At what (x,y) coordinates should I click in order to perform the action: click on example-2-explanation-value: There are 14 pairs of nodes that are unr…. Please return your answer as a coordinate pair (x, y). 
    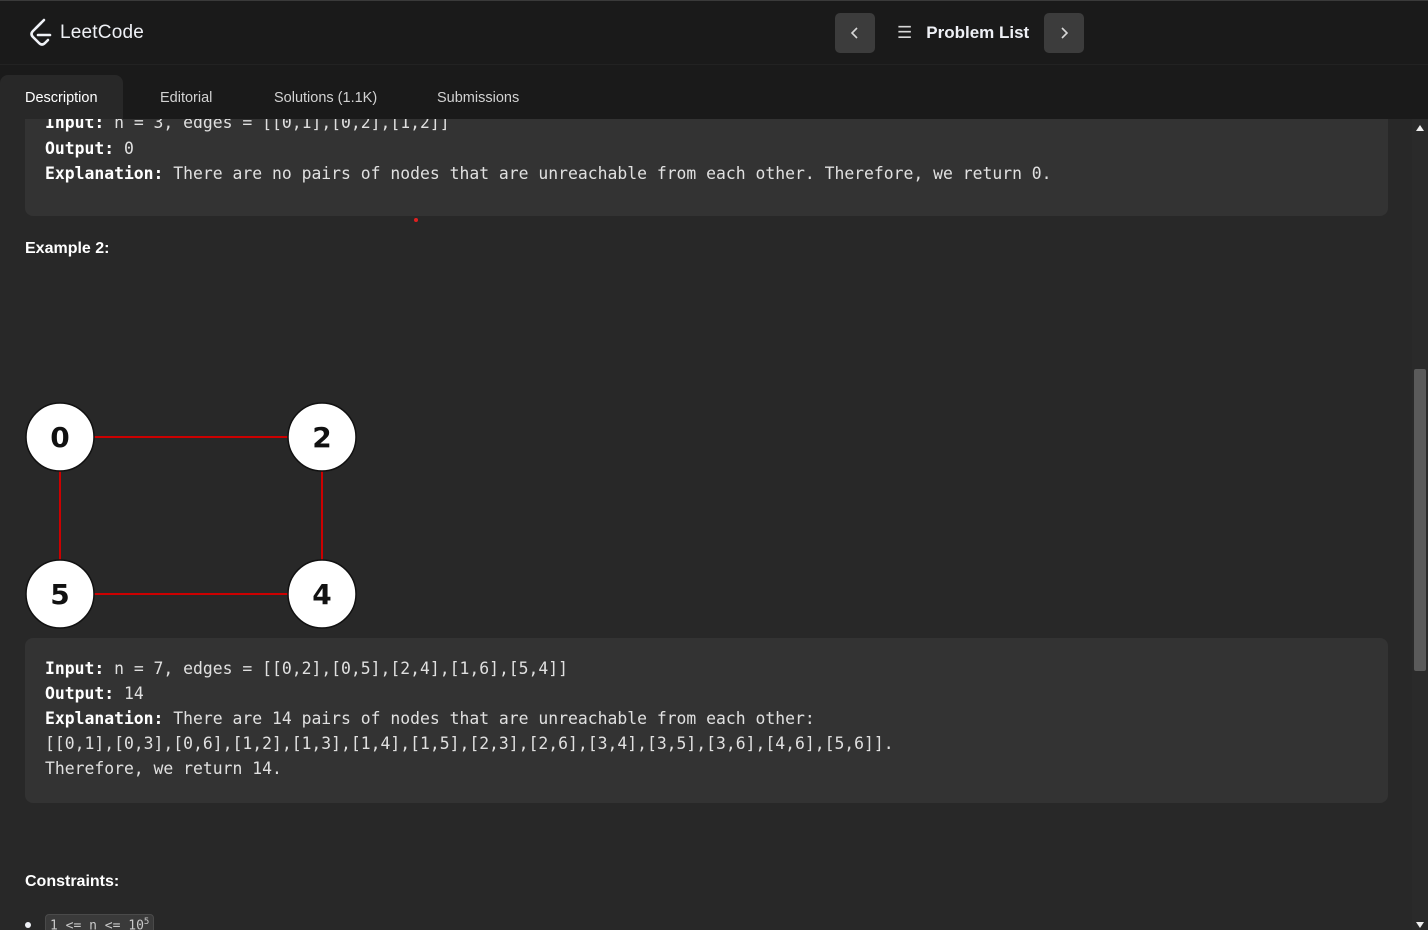
    Looking at the image, I should click on (489, 718).